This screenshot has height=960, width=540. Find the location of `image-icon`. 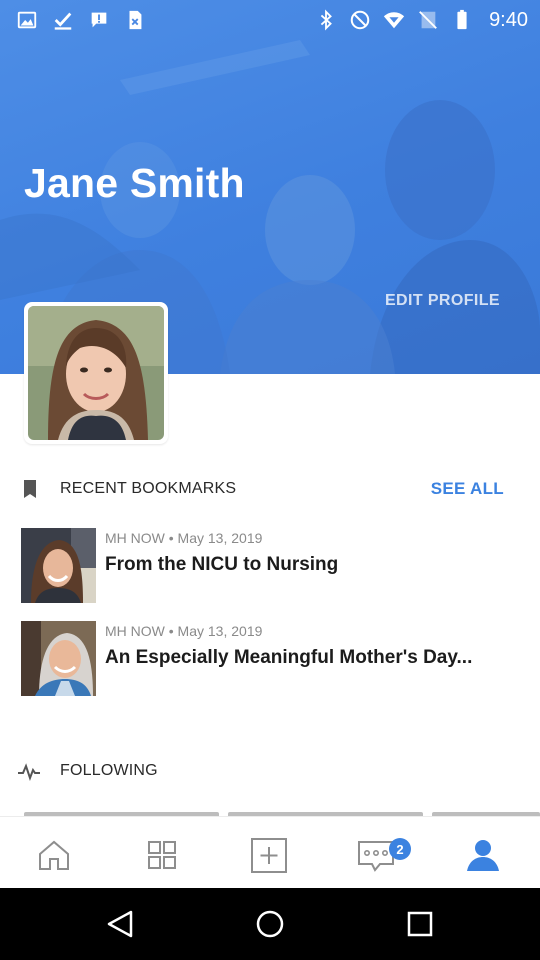

image-icon is located at coordinates (27, 20).